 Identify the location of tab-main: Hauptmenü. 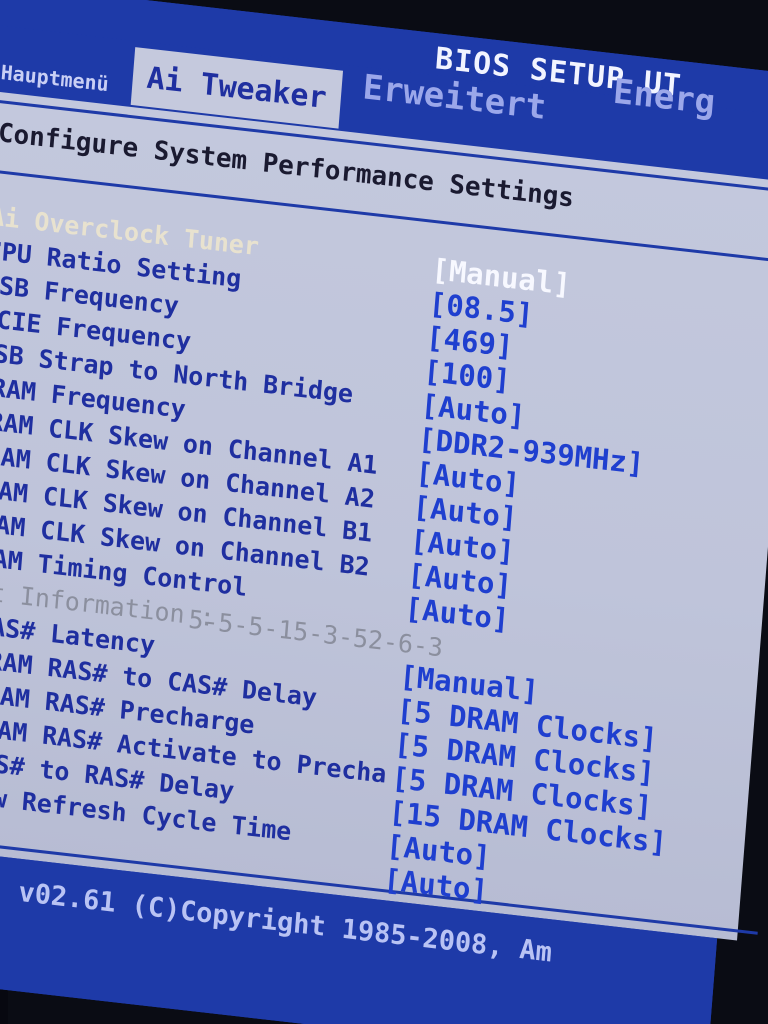
(55, 78).